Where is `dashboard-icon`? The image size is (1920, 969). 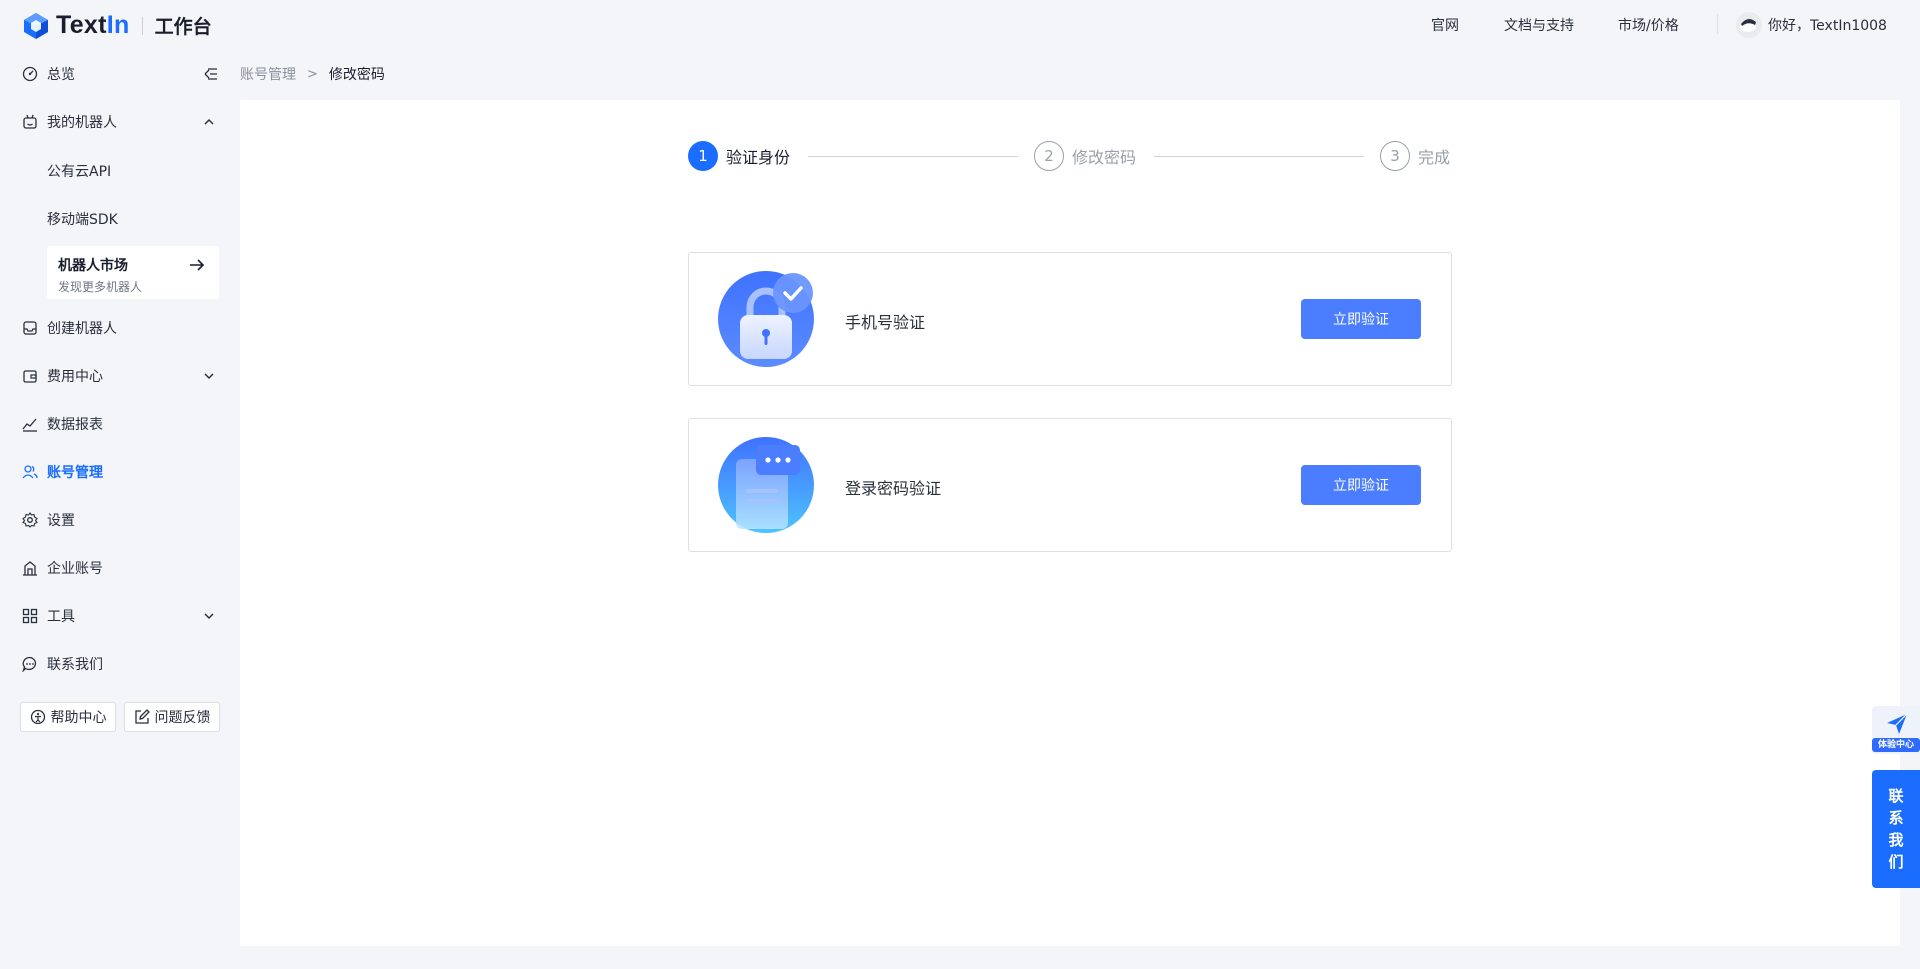
dashboard-icon is located at coordinates (30, 74).